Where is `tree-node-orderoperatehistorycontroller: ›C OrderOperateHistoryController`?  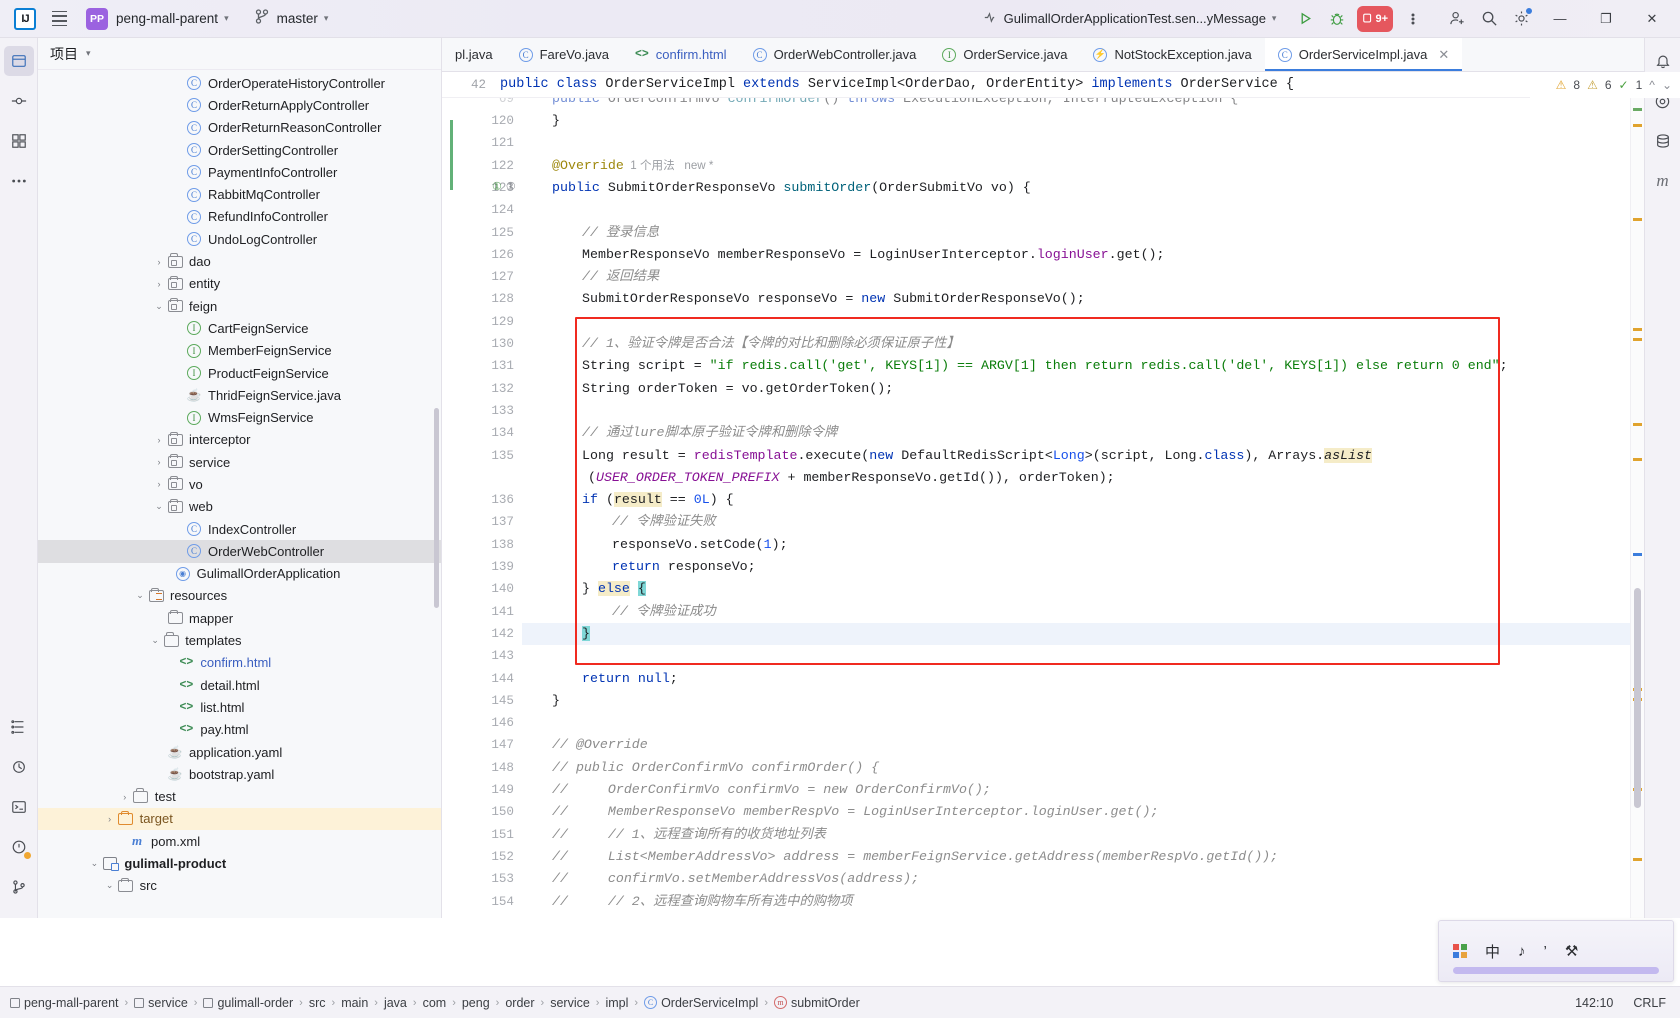
tree-node-orderoperatehistorycontroller: ›C OrderOperateHistoryController is located at coordinates (239, 83).